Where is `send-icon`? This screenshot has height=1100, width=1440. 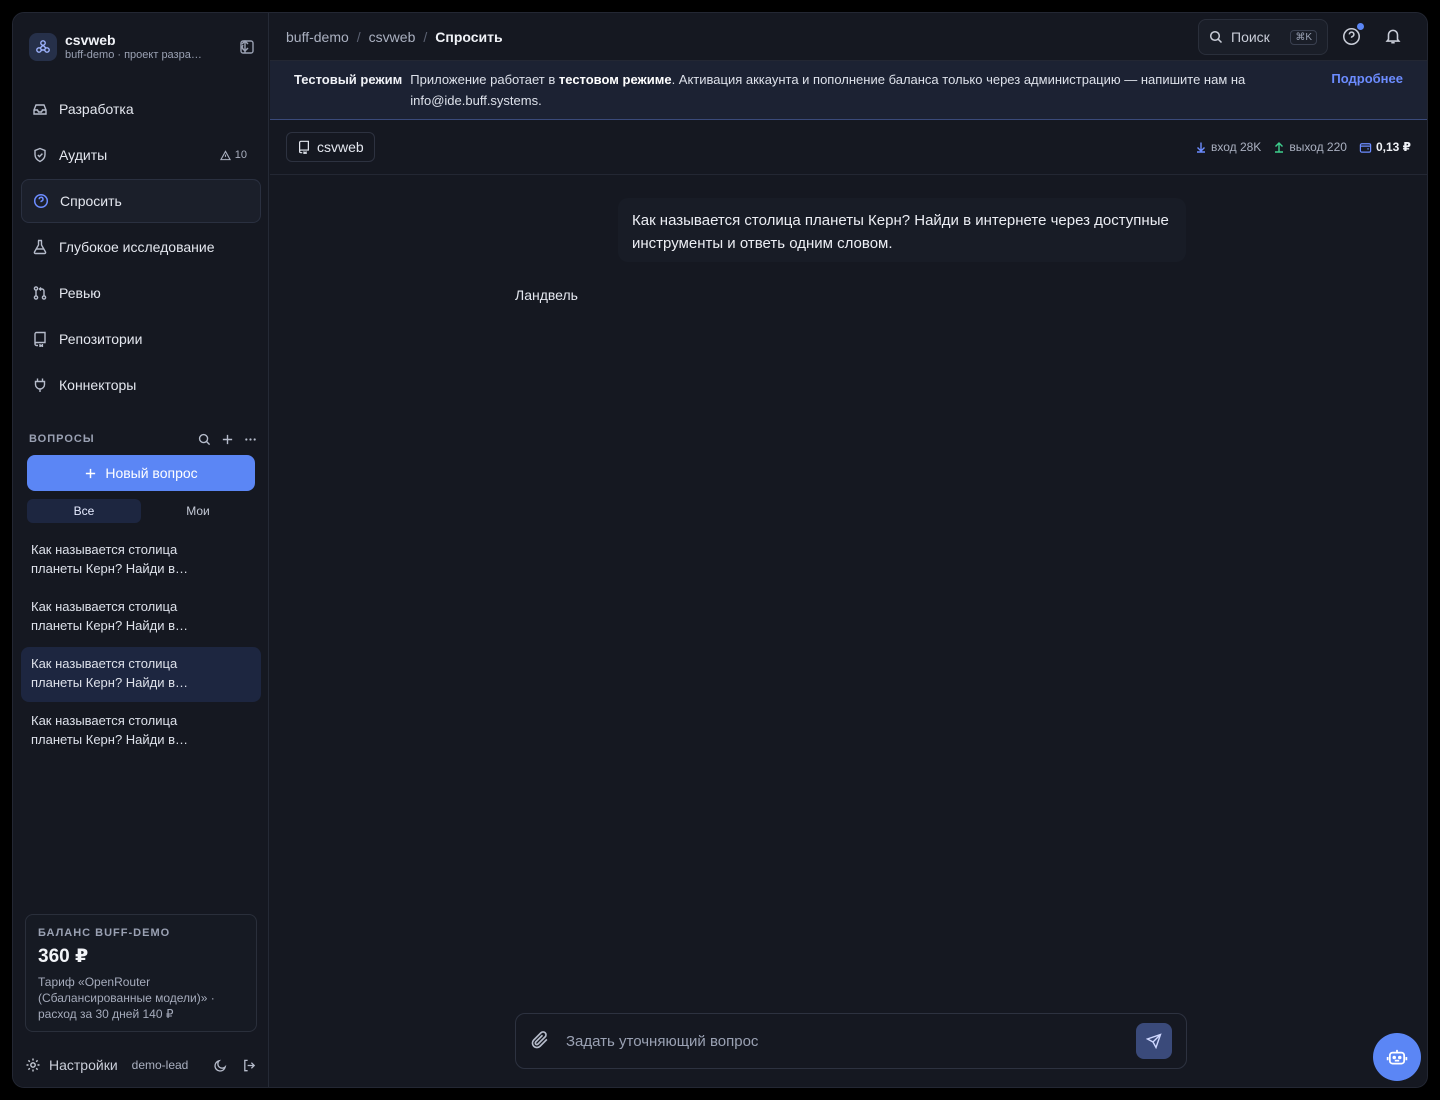 send-icon is located at coordinates (1154, 1041).